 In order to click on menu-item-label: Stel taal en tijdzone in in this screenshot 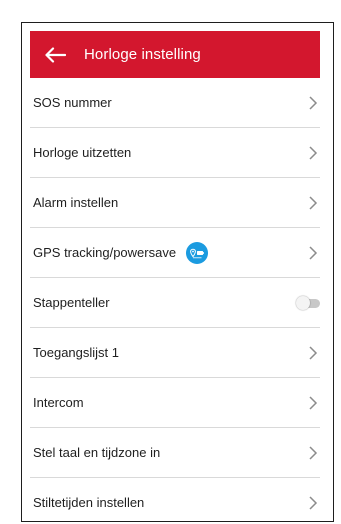, I will do `click(97, 452)`.